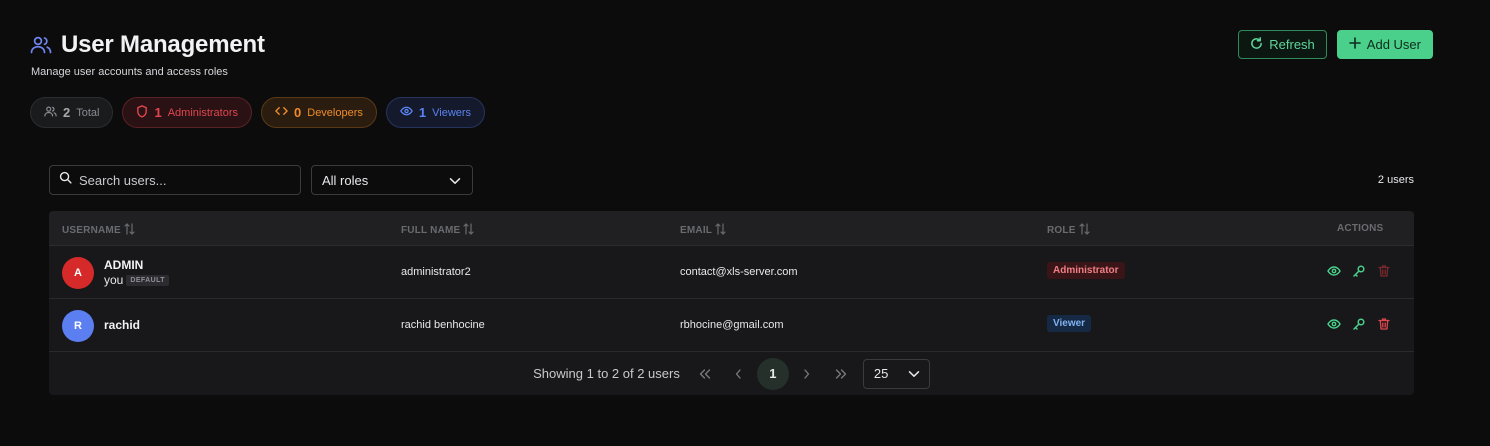  I want to click on code-icon, so click(281, 112).